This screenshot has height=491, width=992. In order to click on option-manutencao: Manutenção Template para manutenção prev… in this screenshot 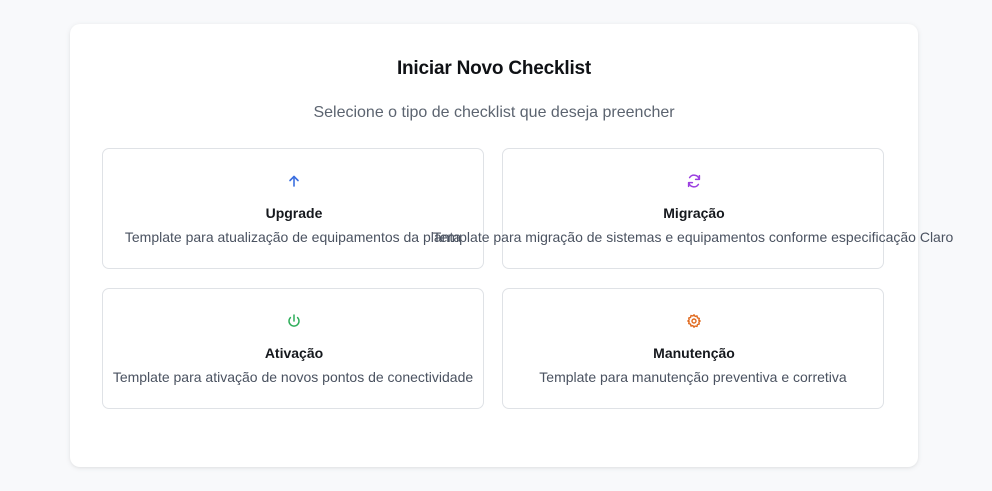, I will do `click(693, 348)`.